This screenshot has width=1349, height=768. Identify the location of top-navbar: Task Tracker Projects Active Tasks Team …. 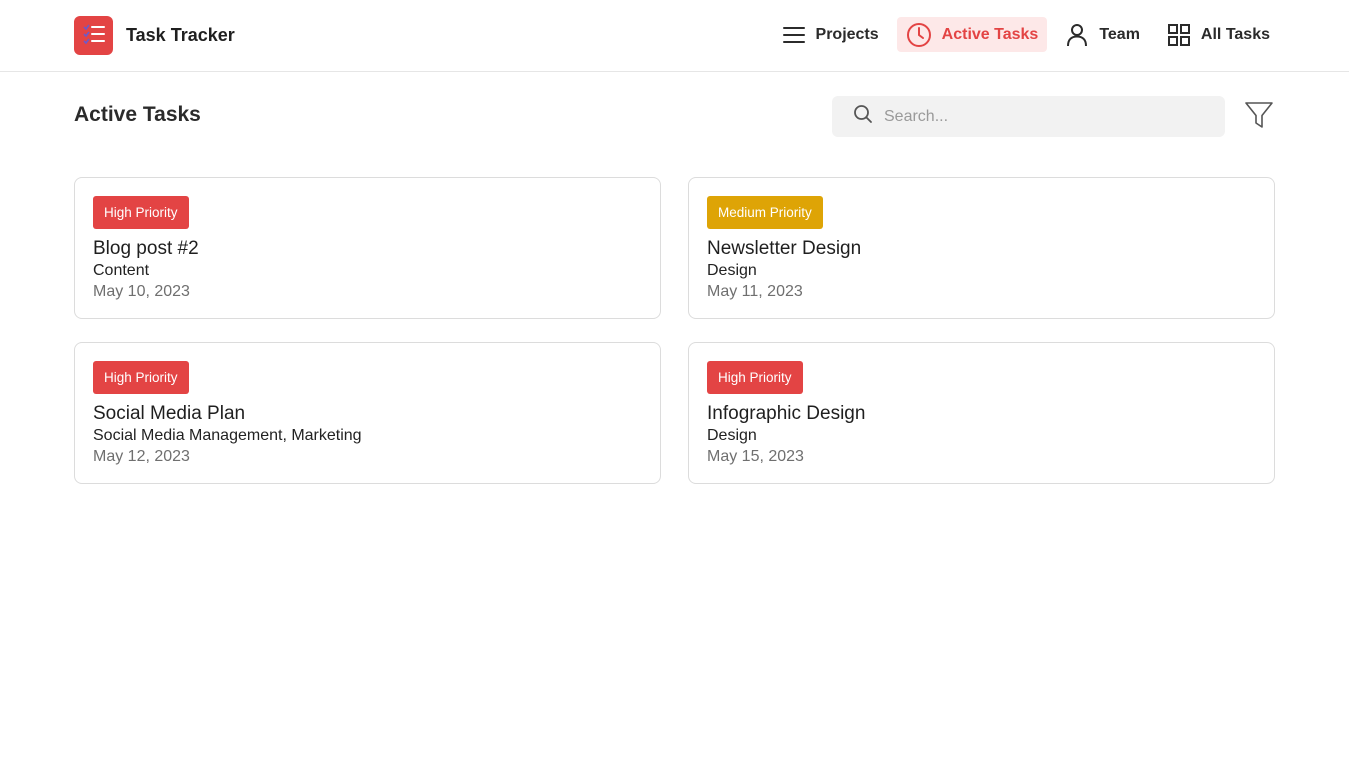
(674, 36).